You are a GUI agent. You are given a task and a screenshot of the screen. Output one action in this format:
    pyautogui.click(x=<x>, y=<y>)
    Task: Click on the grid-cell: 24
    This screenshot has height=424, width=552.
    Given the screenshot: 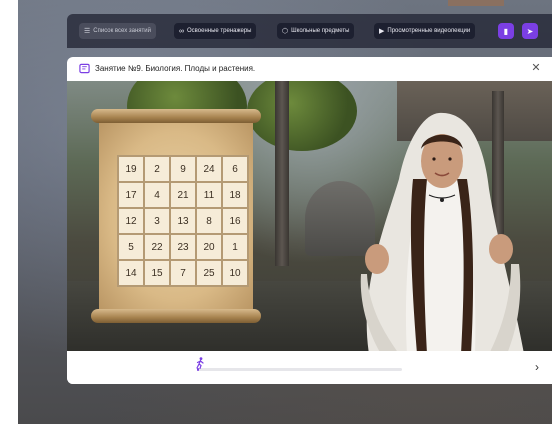 What is the action you would take?
    pyautogui.click(x=209, y=169)
    